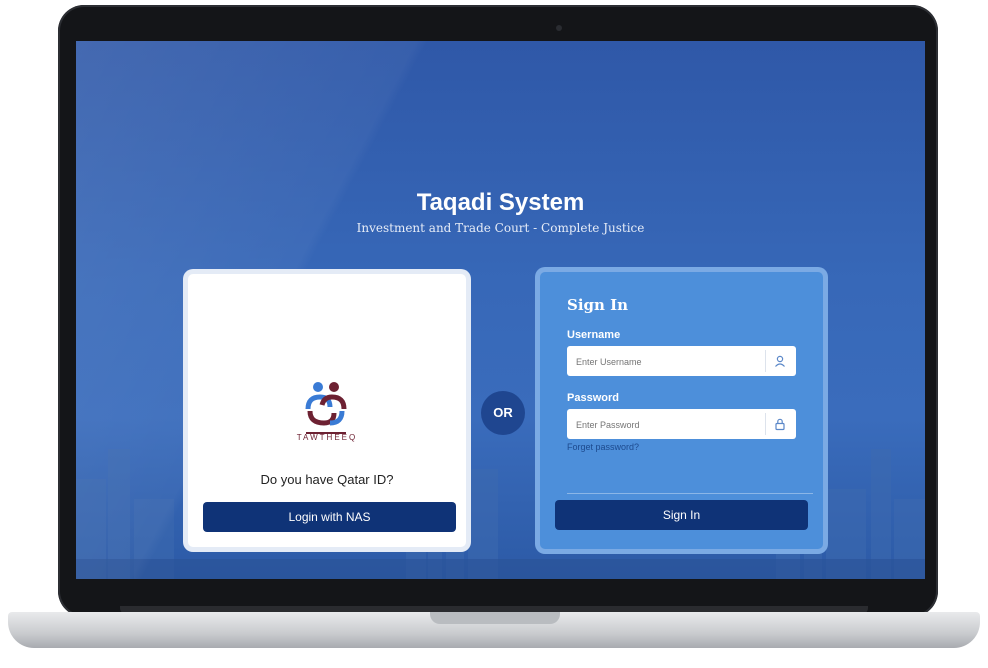 Image resolution: width=988 pixels, height=668 pixels. I want to click on laptop-notch, so click(495, 618).